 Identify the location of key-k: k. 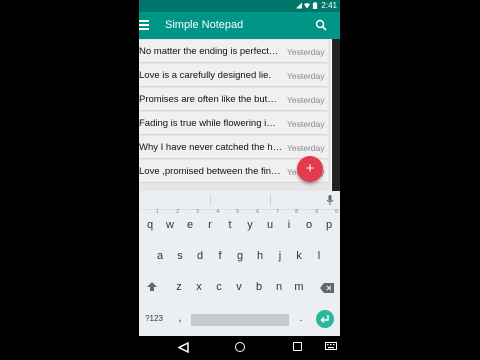
(299, 256).